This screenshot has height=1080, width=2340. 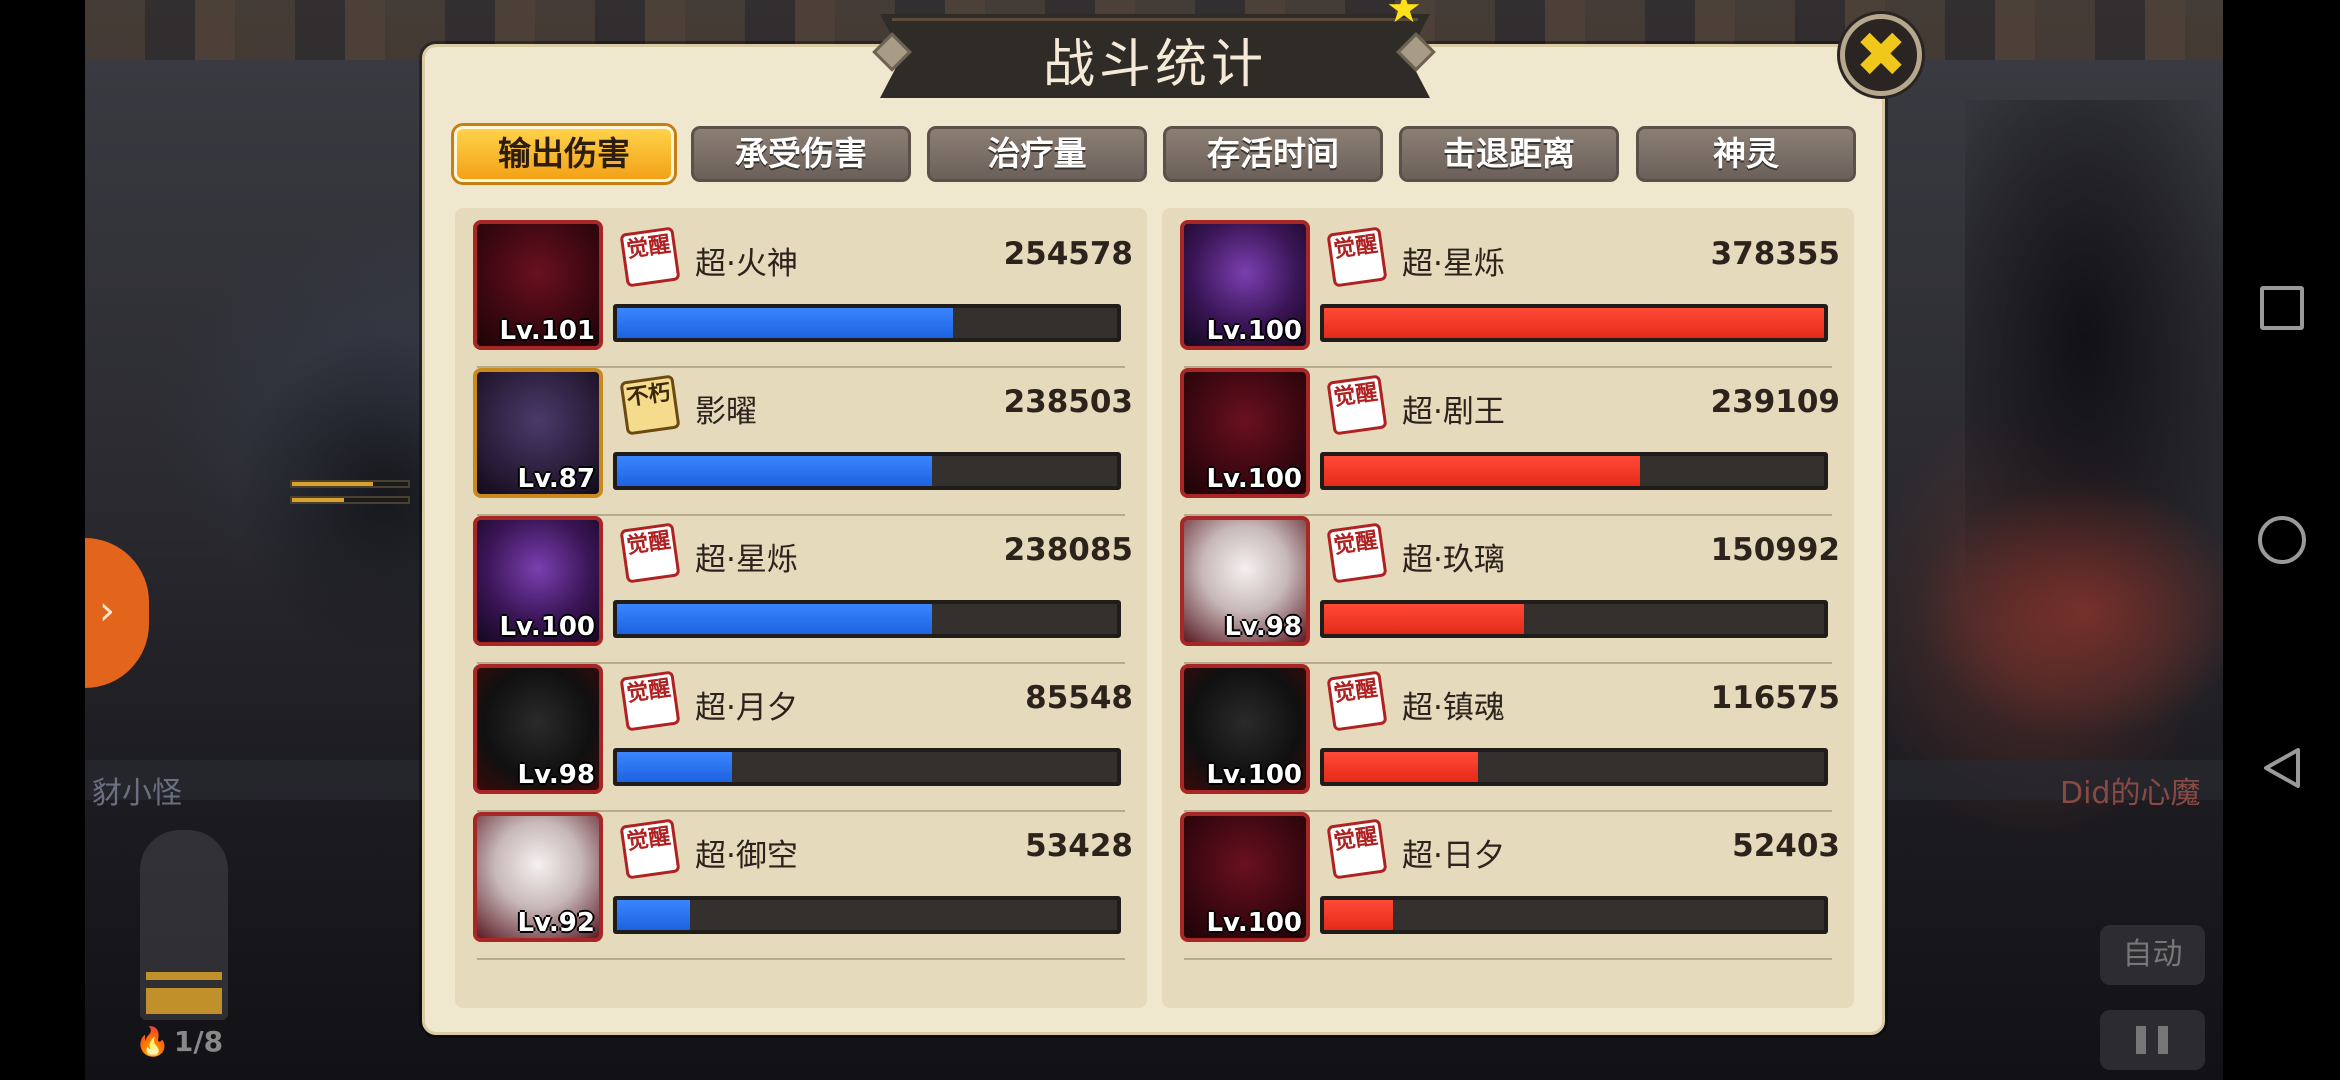 What do you see at coordinates (801, 436) in the screenshot?
I see `list-item: Lv.87 不朽 影曜 238503` at bounding box center [801, 436].